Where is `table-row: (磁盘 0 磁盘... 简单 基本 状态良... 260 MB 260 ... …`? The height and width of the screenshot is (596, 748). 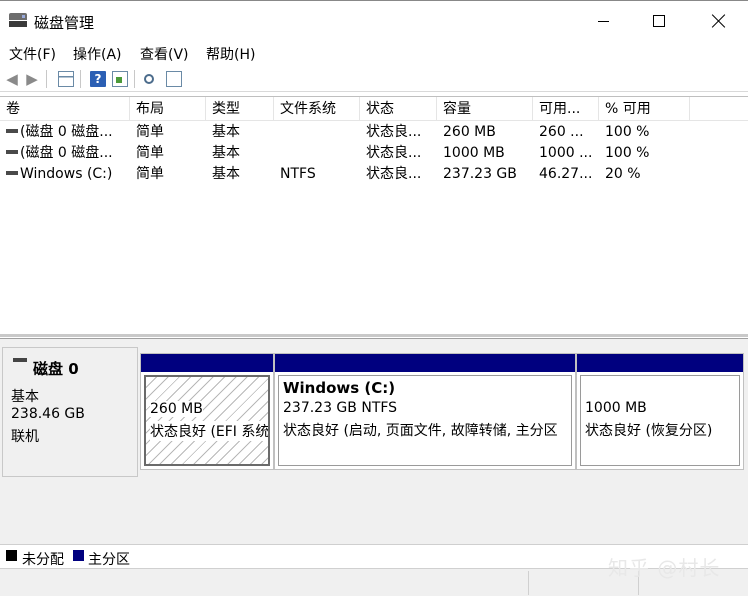 table-row: (磁盘 0 磁盘... 简单 基本 状态良... 260 MB 260 ... … is located at coordinates (374, 132).